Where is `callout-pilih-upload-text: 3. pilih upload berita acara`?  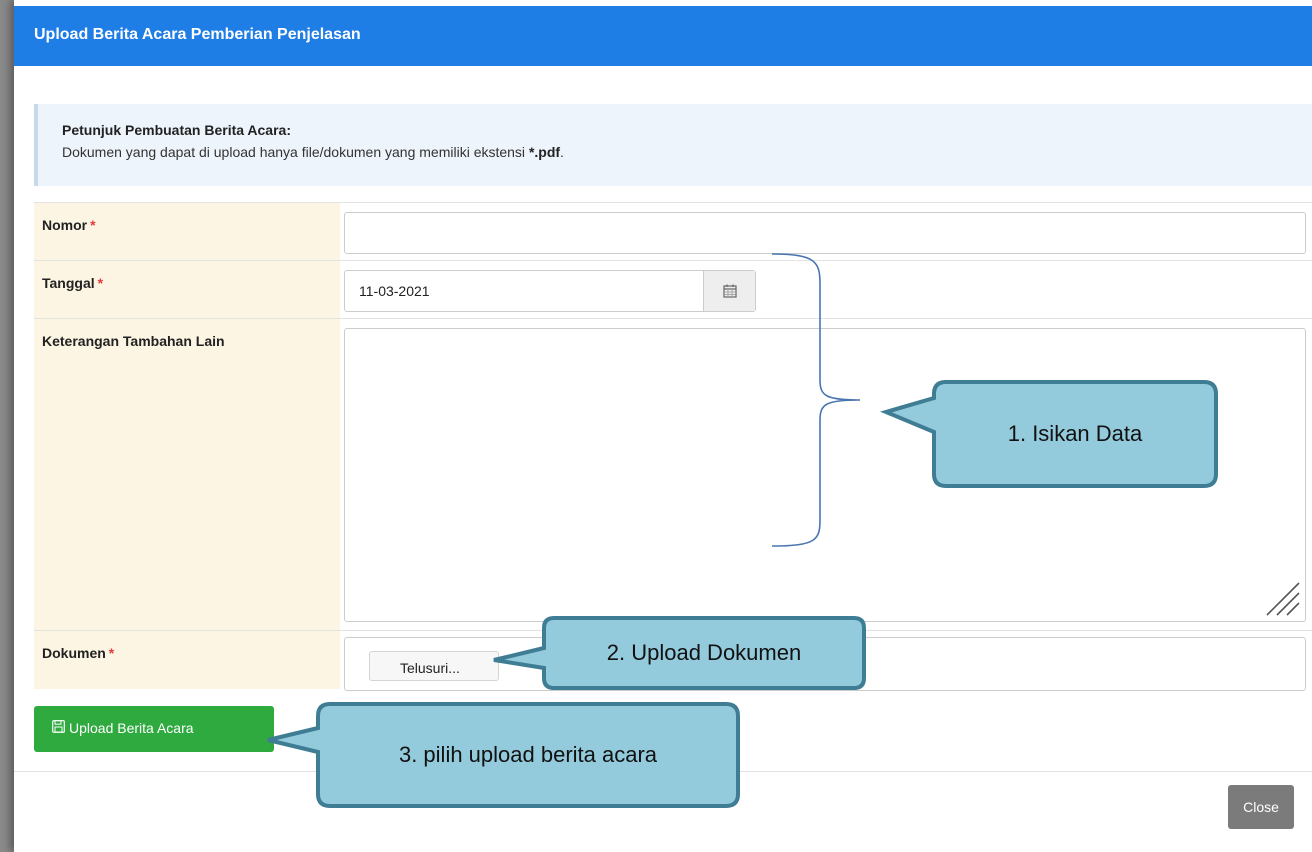
callout-pilih-upload-text: 3. pilih upload berita acara is located at coordinates (528, 754).